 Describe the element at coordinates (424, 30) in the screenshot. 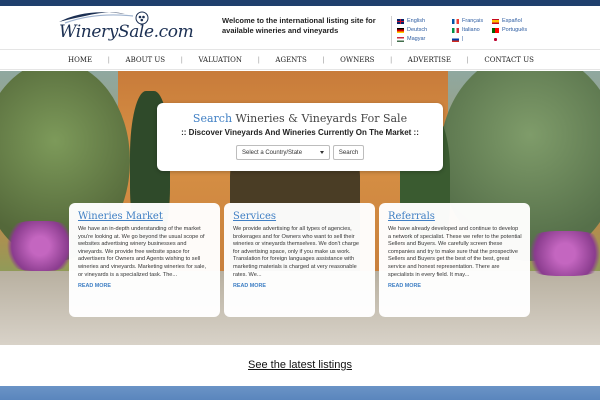

I see `lang-deutsch: Deutsch` at that location.